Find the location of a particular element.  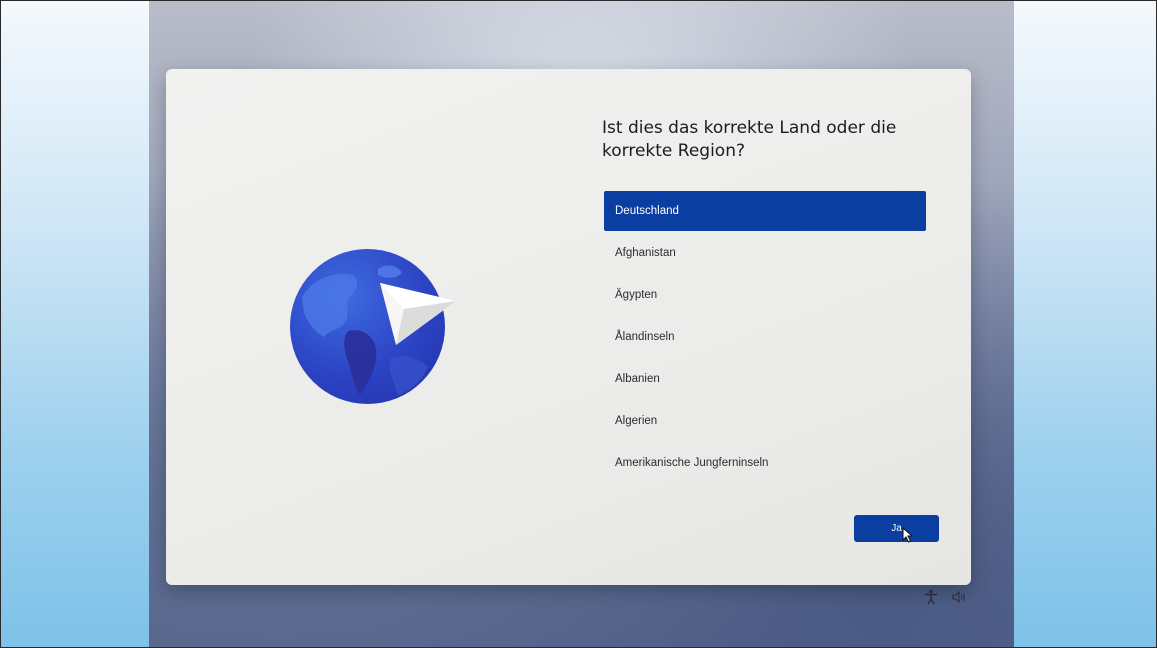

system-tray is located at coordinates (949, 597).